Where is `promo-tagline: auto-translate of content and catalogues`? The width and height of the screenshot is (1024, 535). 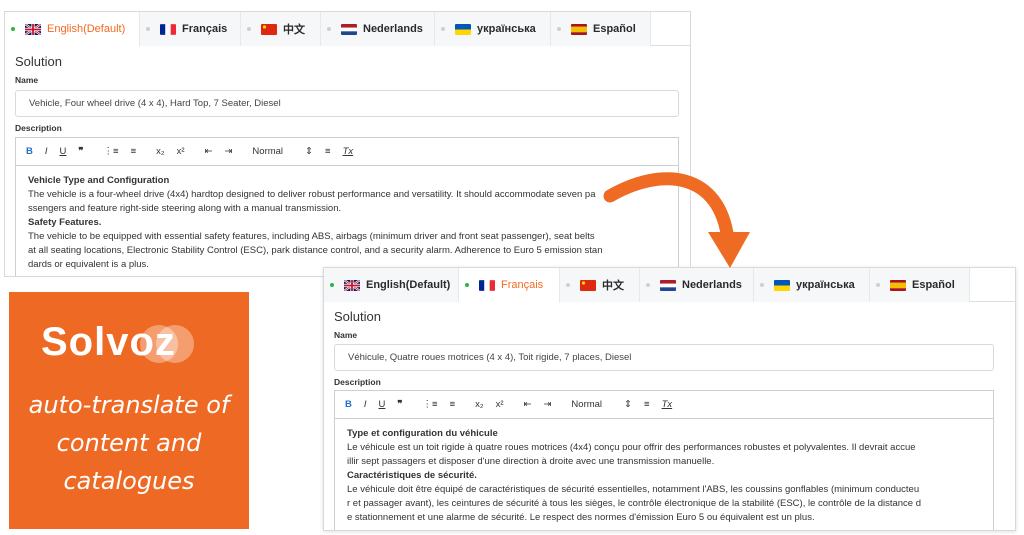
promo-tagline: auto-translate of content and catalogues is located at coordinates (129, 443).